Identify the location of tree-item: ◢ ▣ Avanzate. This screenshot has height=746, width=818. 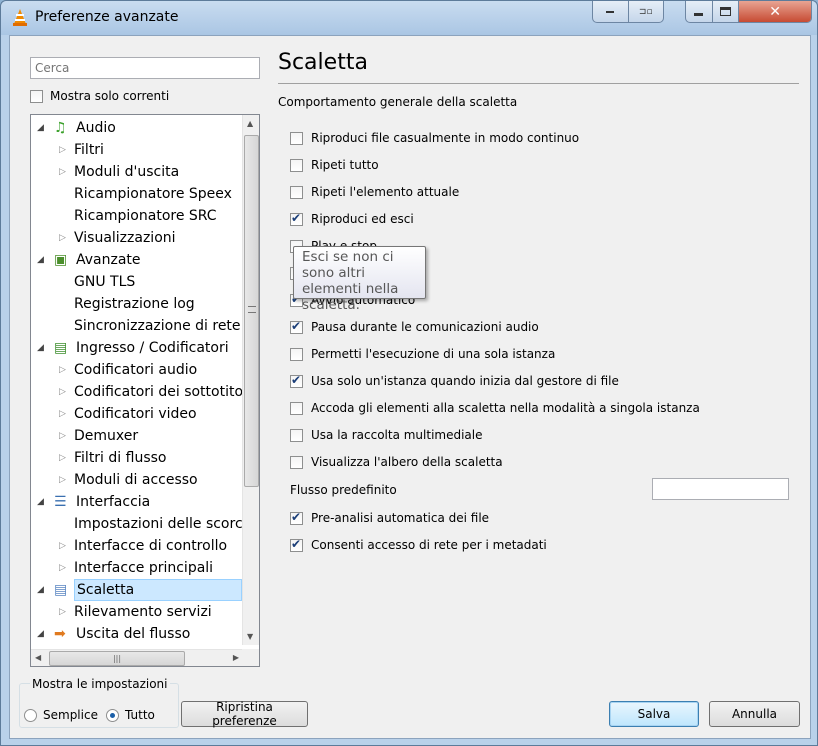
(137, 260).